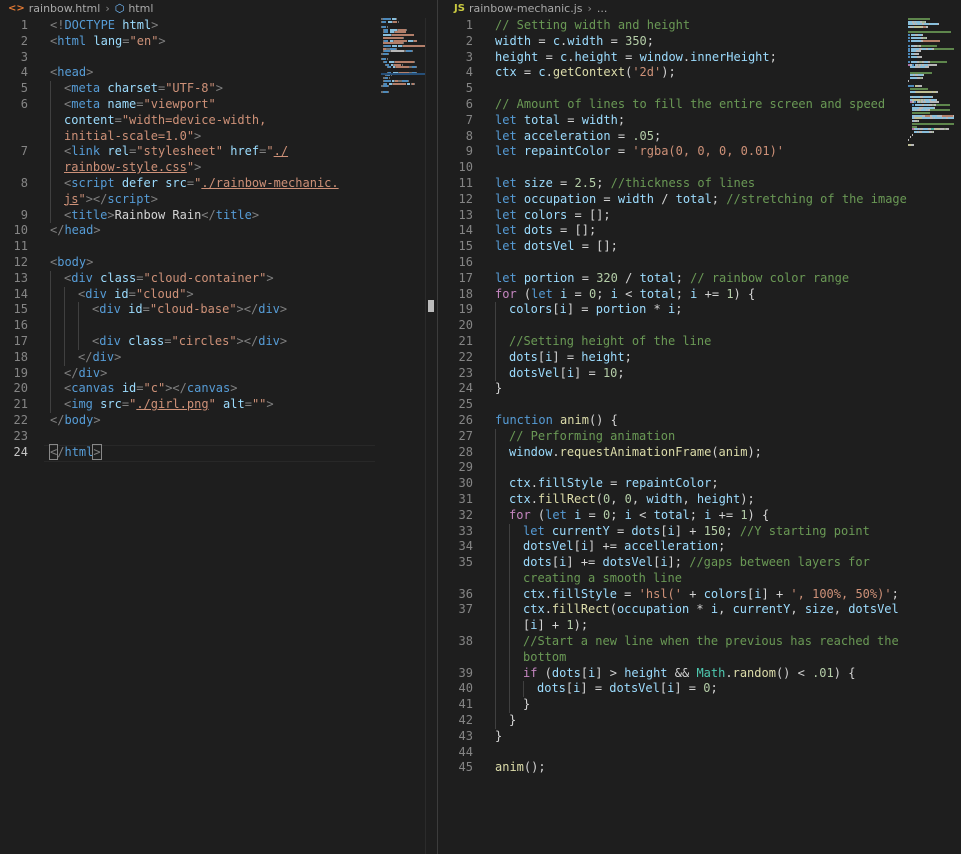 The image size is (961, 854). I want to click on code-line: 18 </div>, so click(218, 357).